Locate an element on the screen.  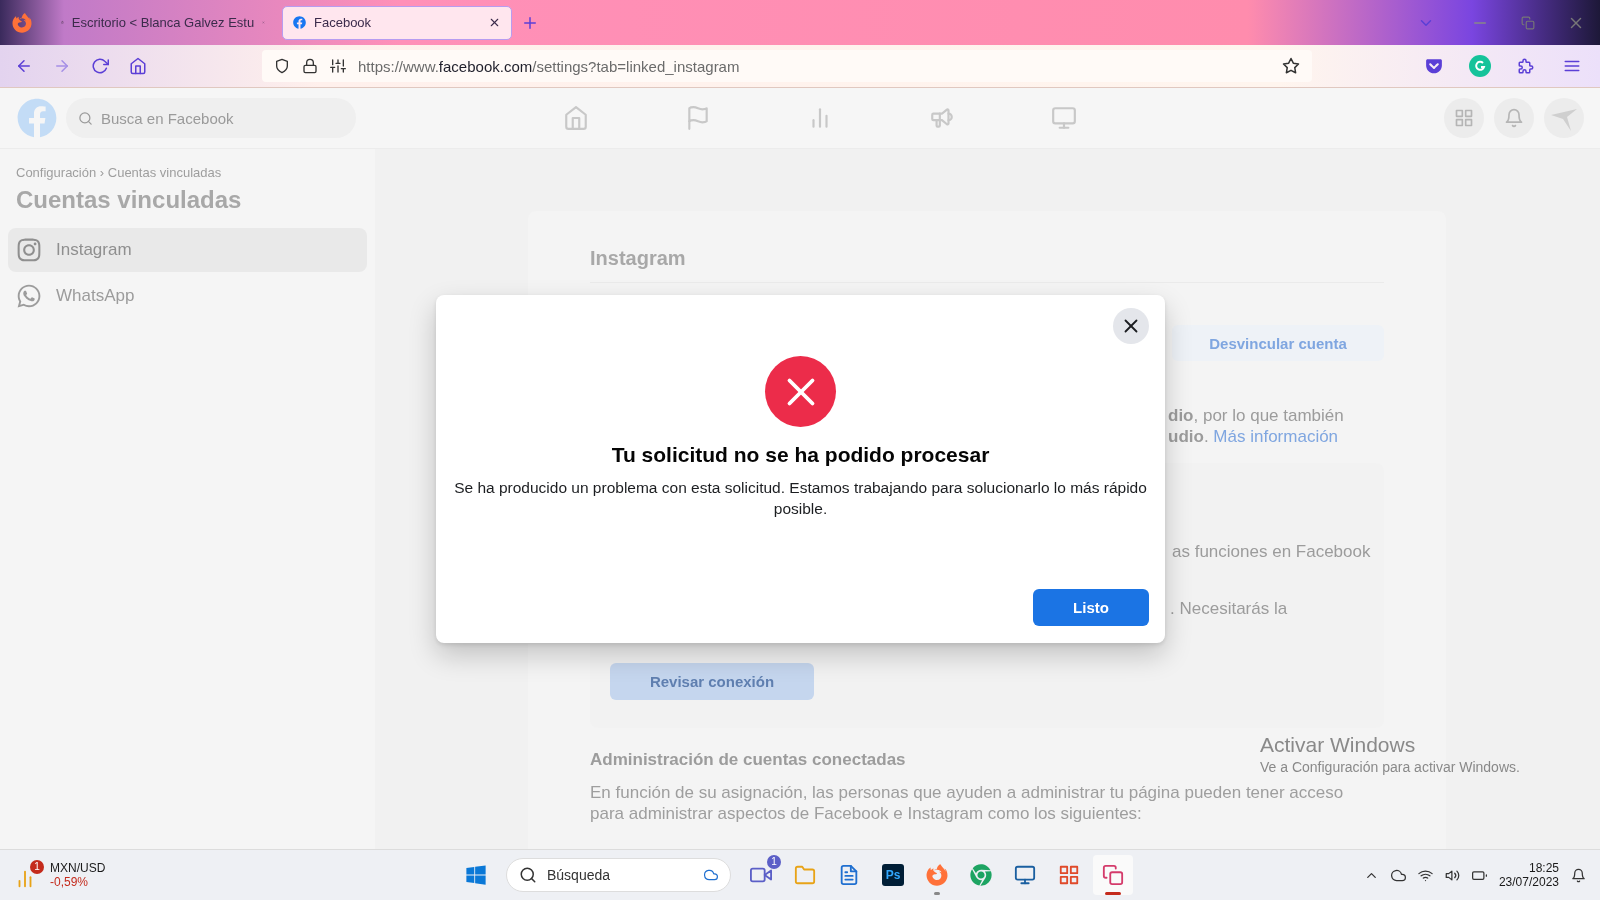
dialog-message: Se ha producido un problema con esta solicitud. Estamos trabajando para solucionarlo lo más rápido posible. is located at coordinates (800, 498).